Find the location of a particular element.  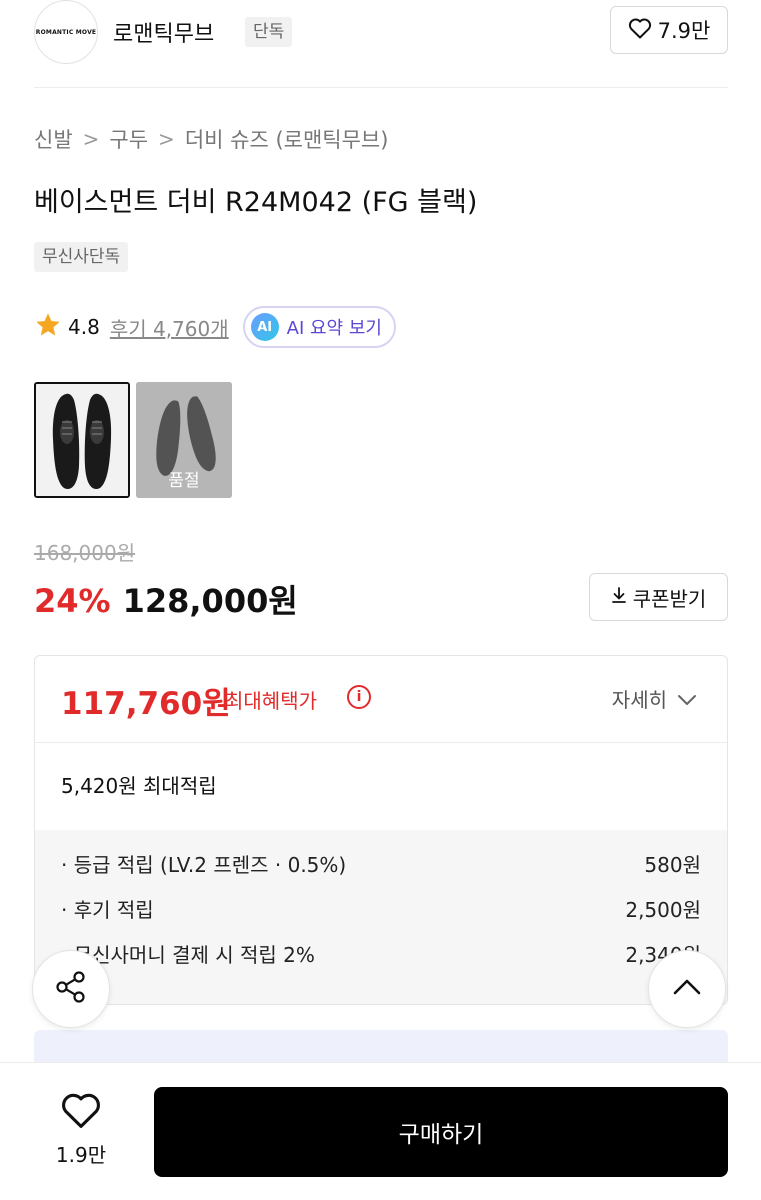

divider is located at coordinates (381, 87).